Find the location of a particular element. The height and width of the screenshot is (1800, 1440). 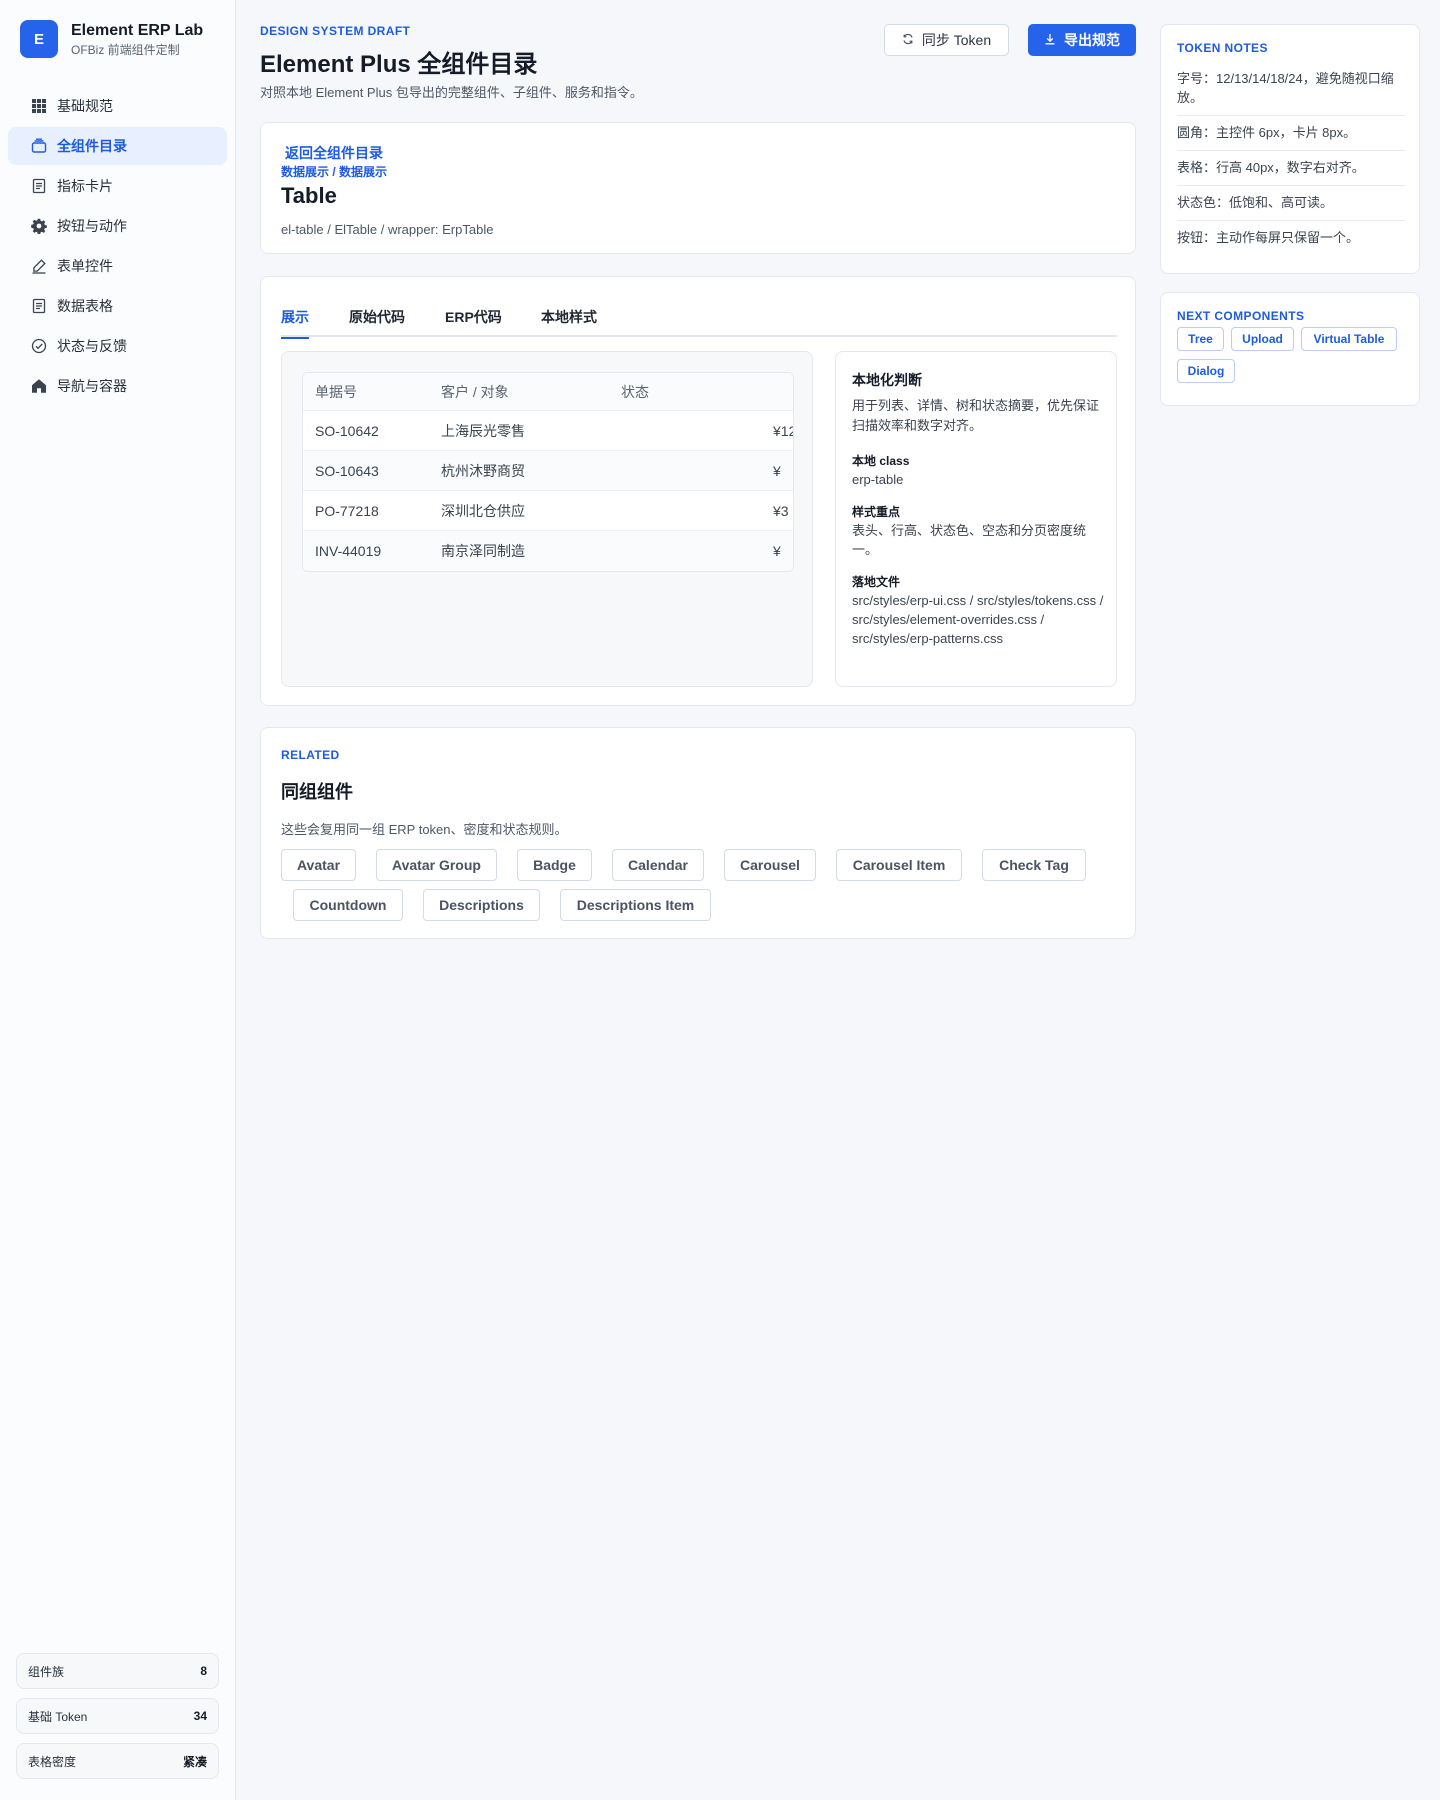

localization-description: 用于列表、详情、树和状态摘要，优先保证扫描效率和数字对齐。 is located at coordinates (976, 415).